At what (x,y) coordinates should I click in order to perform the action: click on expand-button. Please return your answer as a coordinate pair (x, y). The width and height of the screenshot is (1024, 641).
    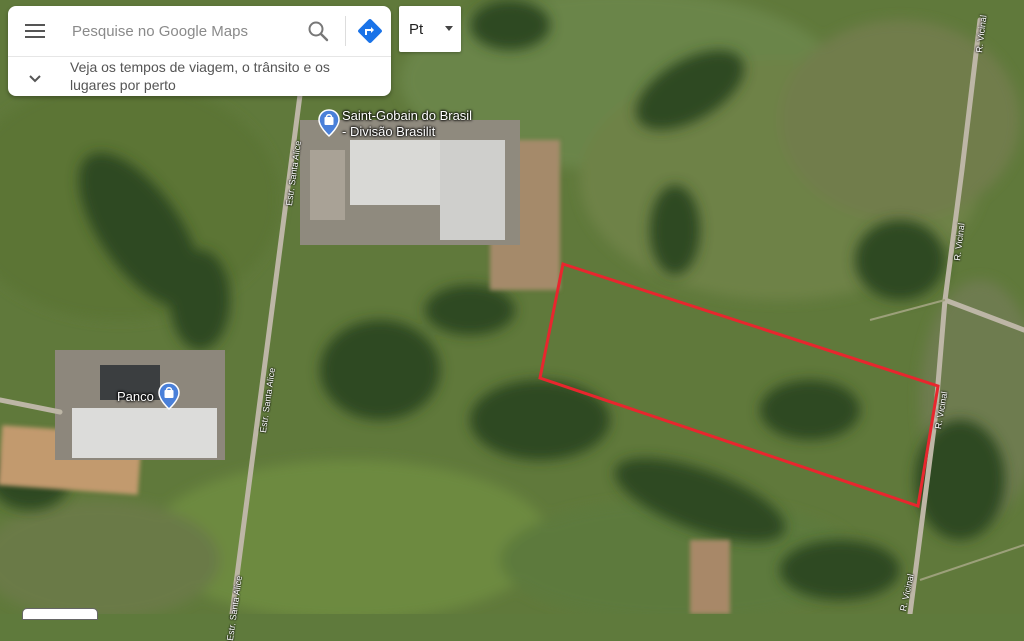
    Looking at the image, I should click on (35, 79).